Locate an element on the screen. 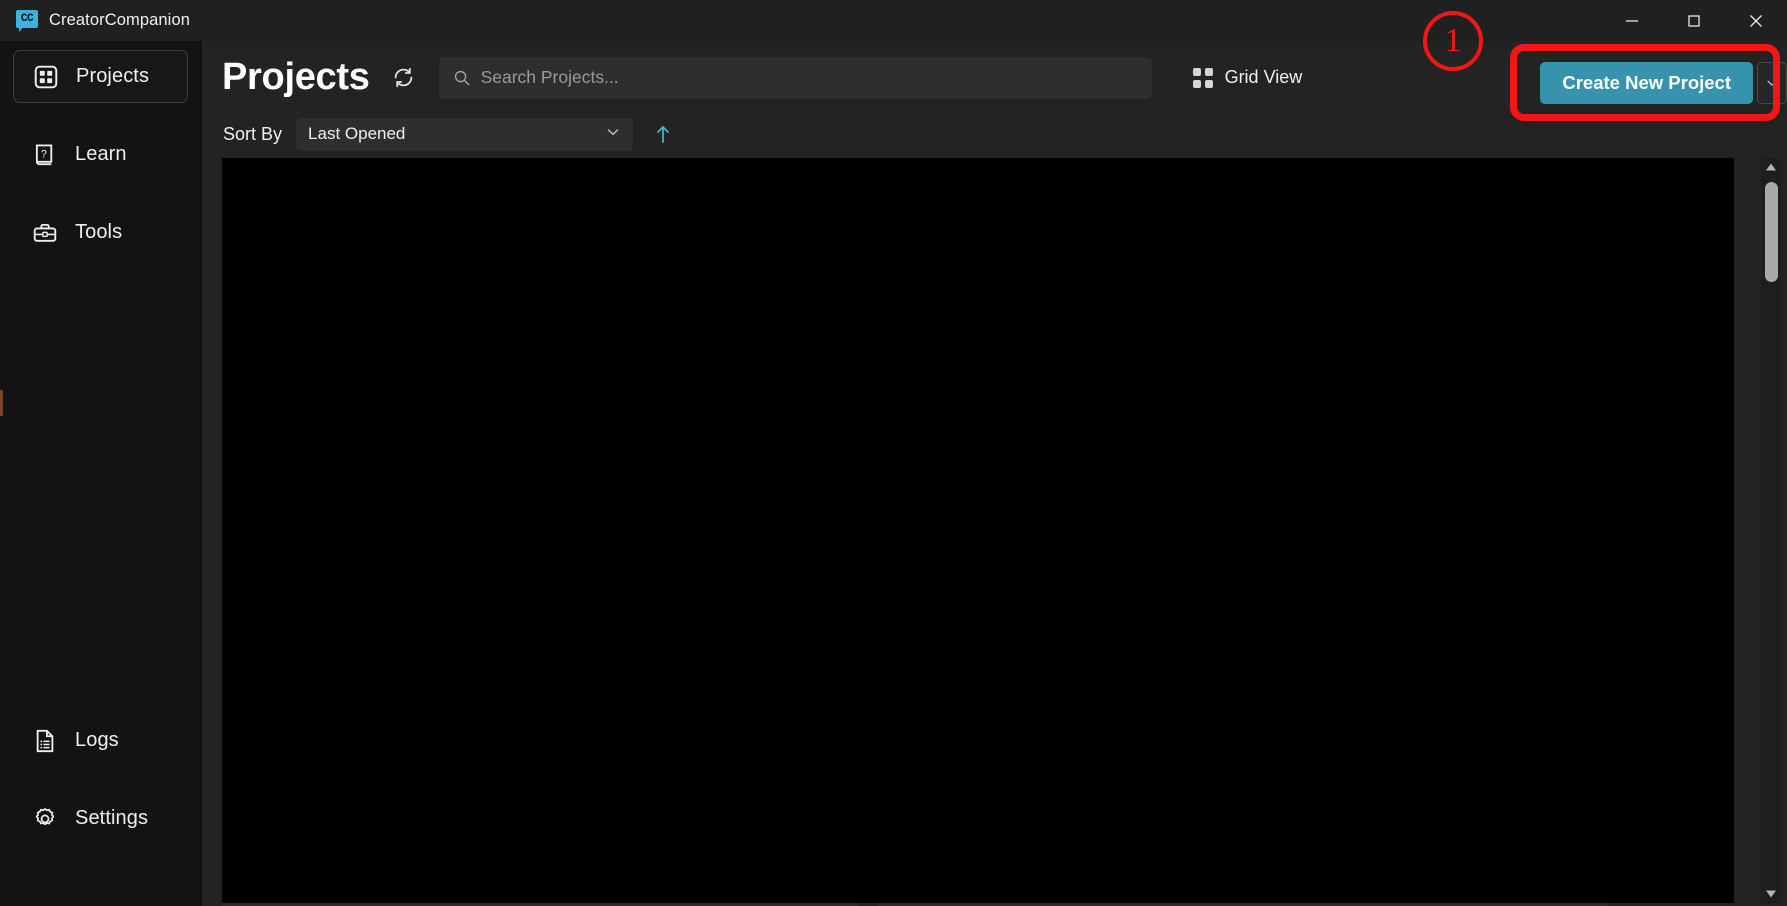  grid-dots-icon is located at coordinates (1202, 77).